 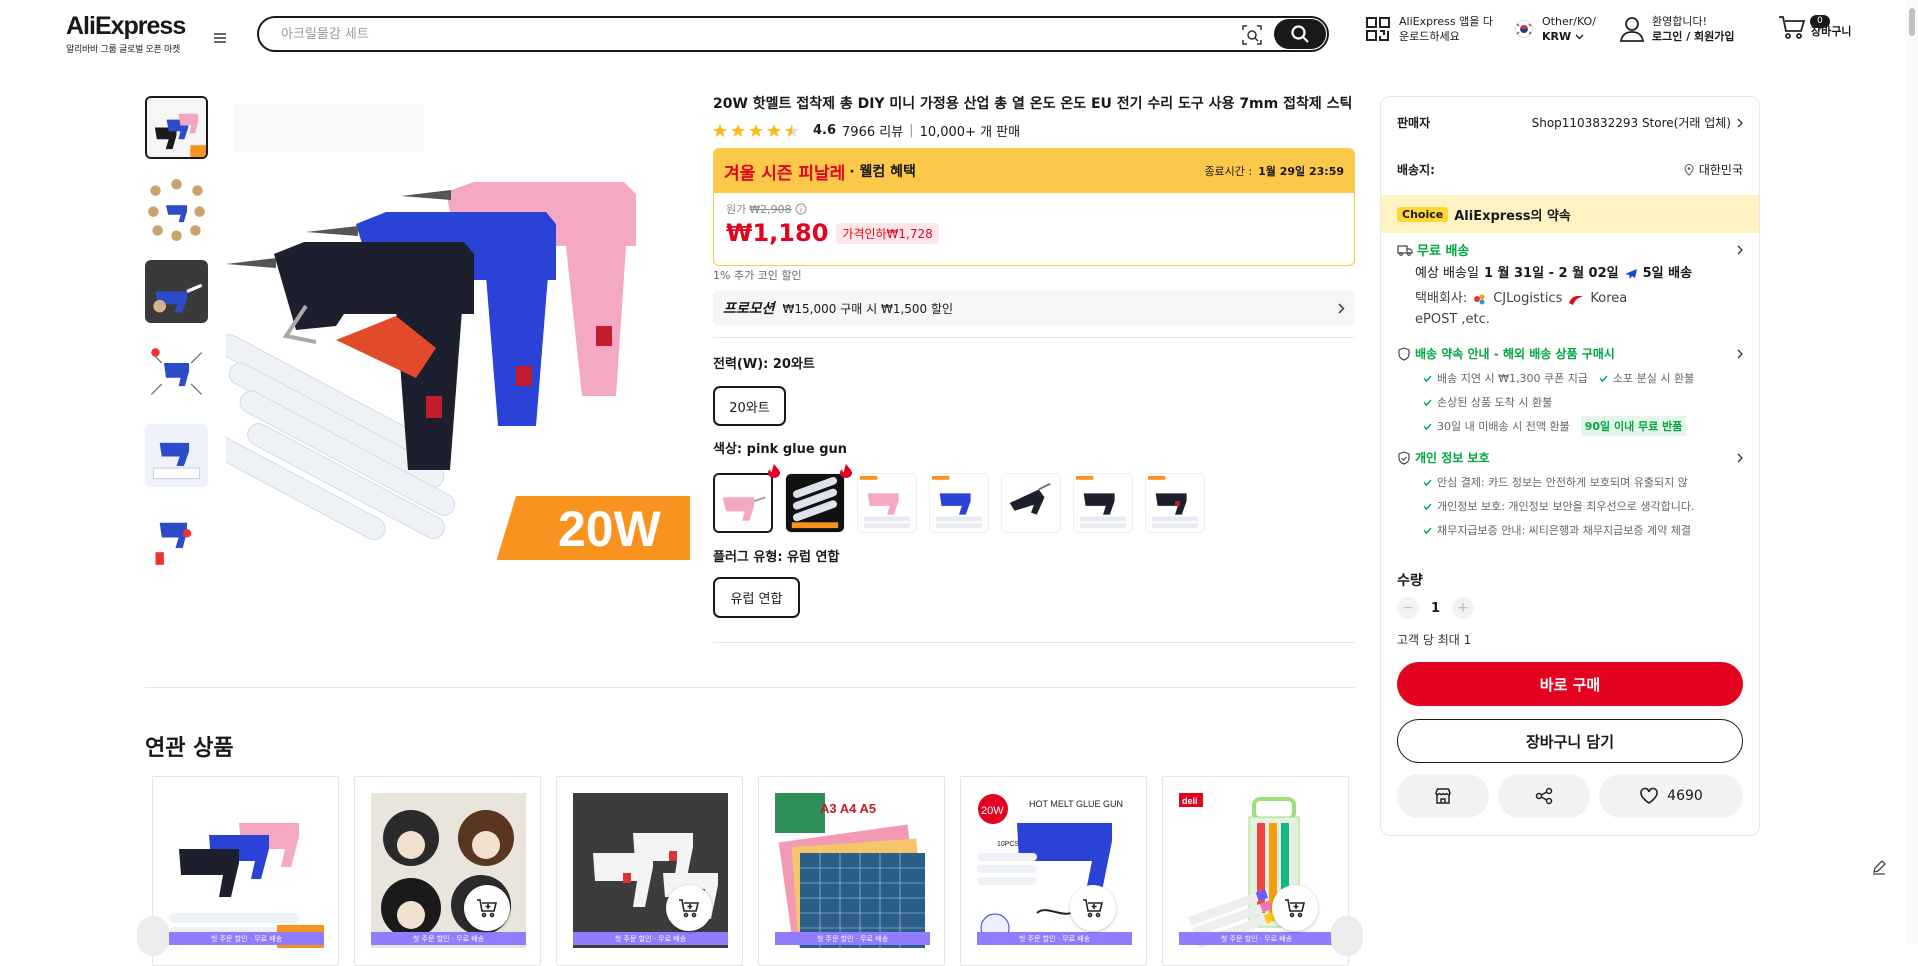 I want to click on free-shipping-label: 무료 배송, so click(x=1443, y=251).